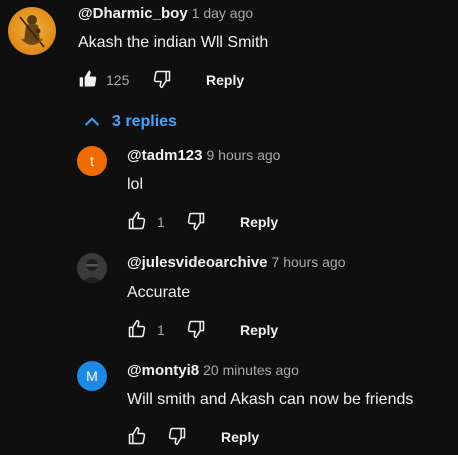 The height and width of the screenshot is (455, 458). Describe the element at coordinates (144, 121) in the screenshot. I see `replies-count-label: 3 replies` at that location.